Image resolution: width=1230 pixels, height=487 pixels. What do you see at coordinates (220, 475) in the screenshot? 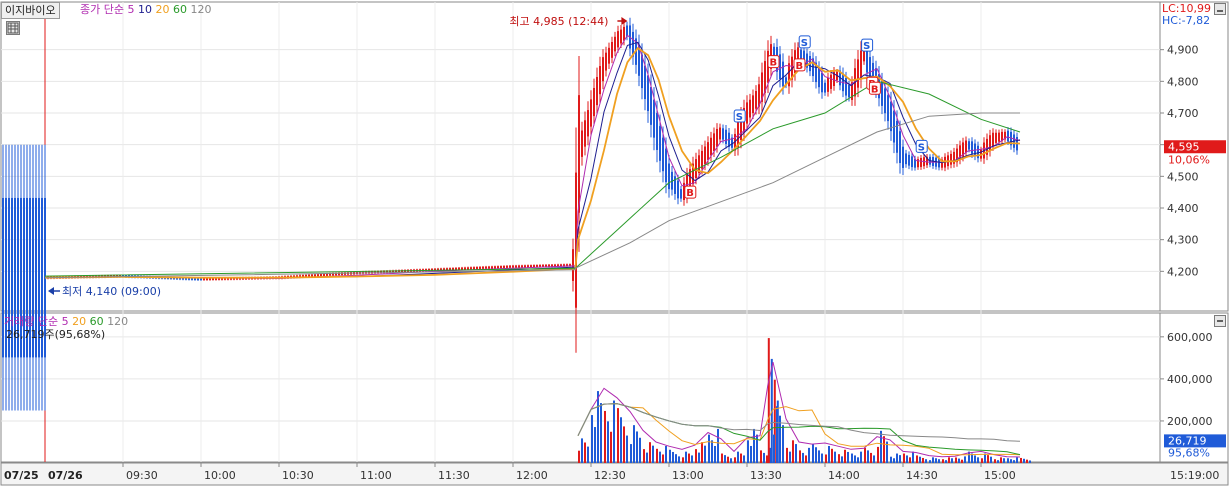
I see `time-tick-label: 10:00` at bounding box center [220, 475].